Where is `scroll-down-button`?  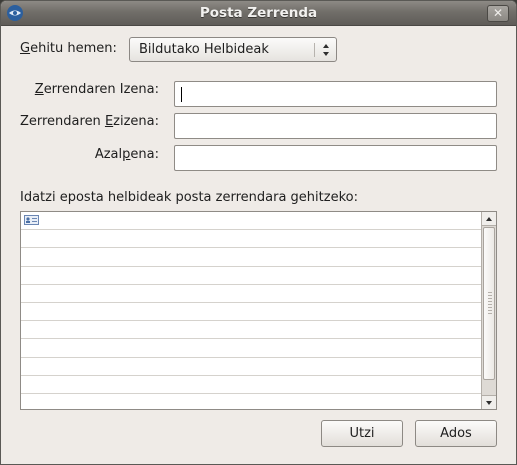
scroll-down-button is located at coordinates (489, 402).